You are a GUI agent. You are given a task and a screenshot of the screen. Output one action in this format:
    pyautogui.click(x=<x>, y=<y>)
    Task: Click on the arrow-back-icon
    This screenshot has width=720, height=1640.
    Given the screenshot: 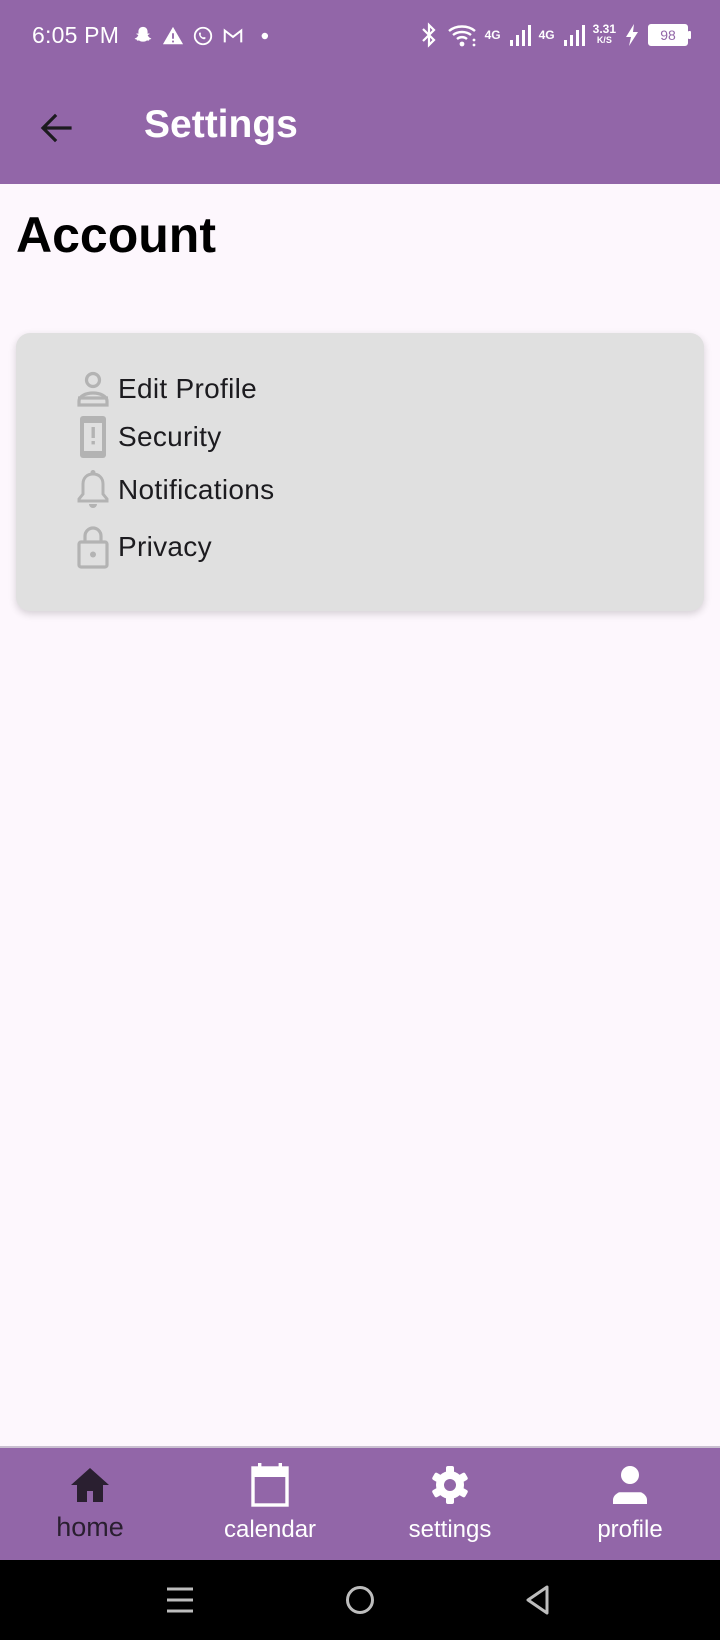 What is the action you would take?
    pyautogui.click(x=56, y=128)
    